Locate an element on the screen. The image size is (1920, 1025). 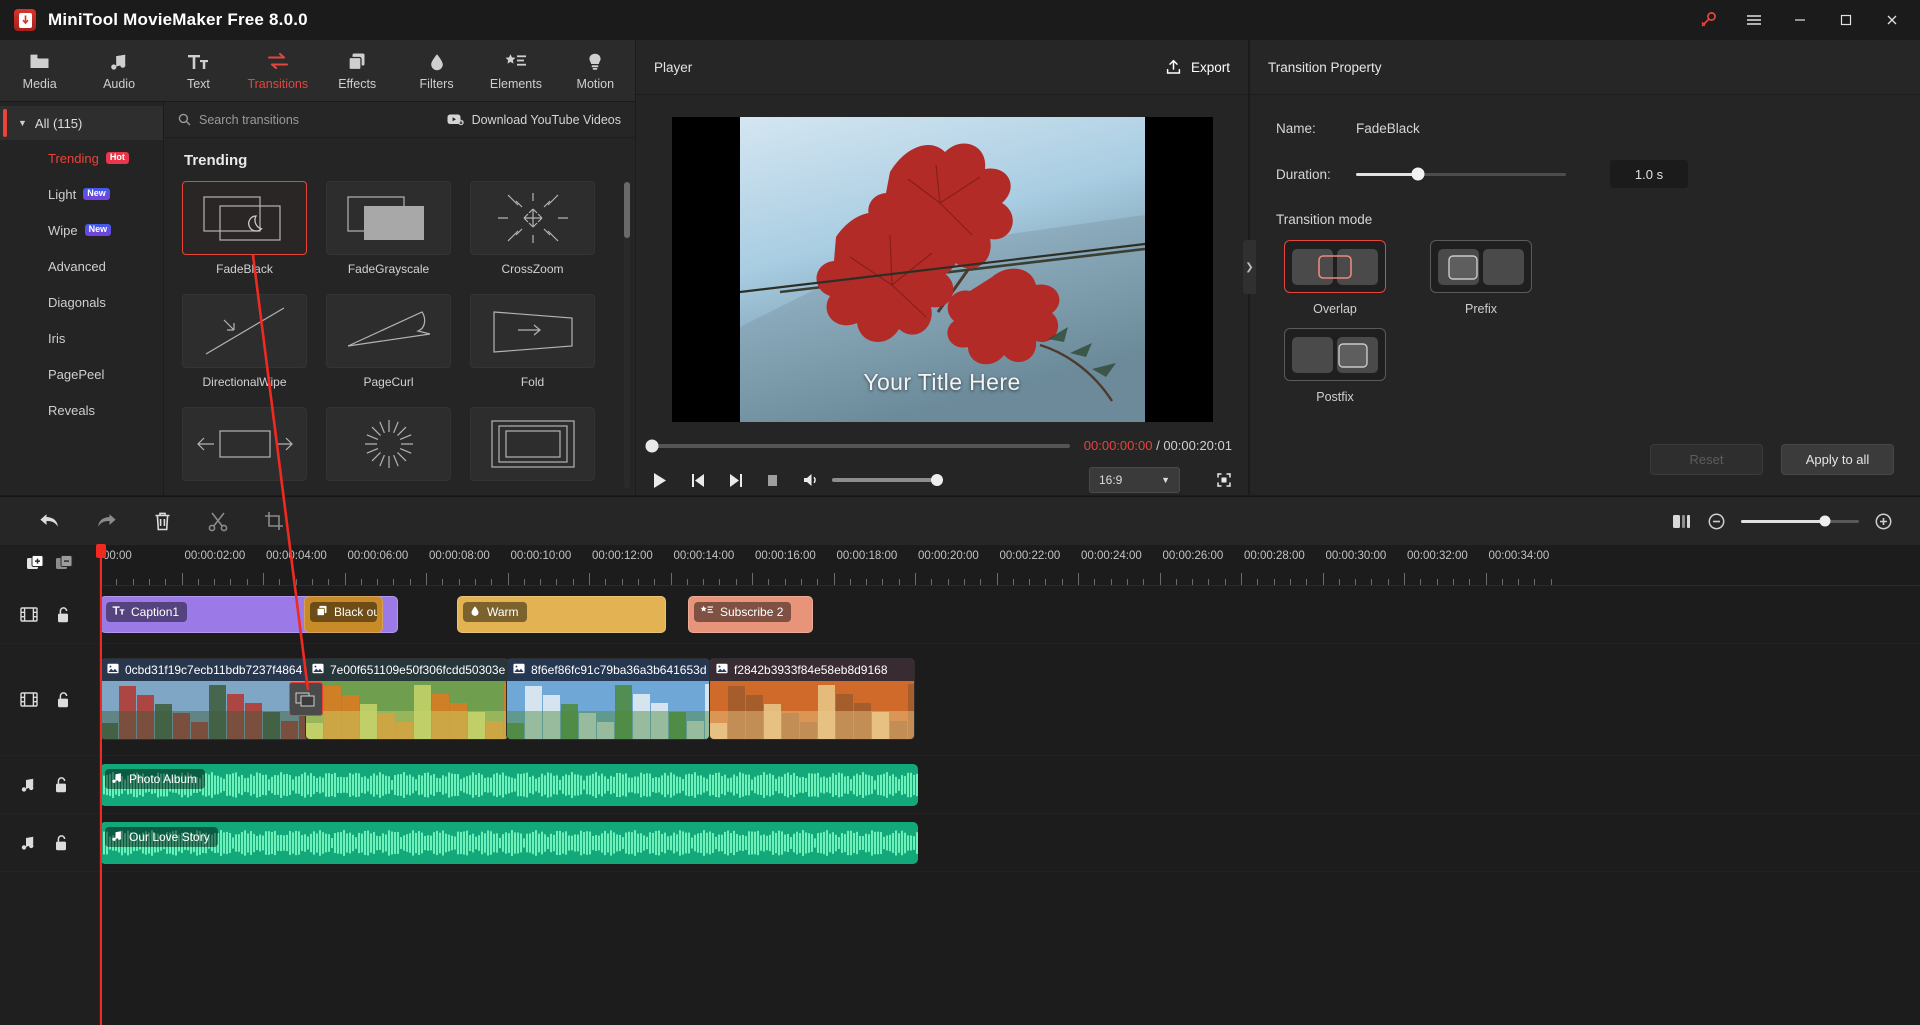
library-scrollbar-thumb is located at coordinates (627, 210).